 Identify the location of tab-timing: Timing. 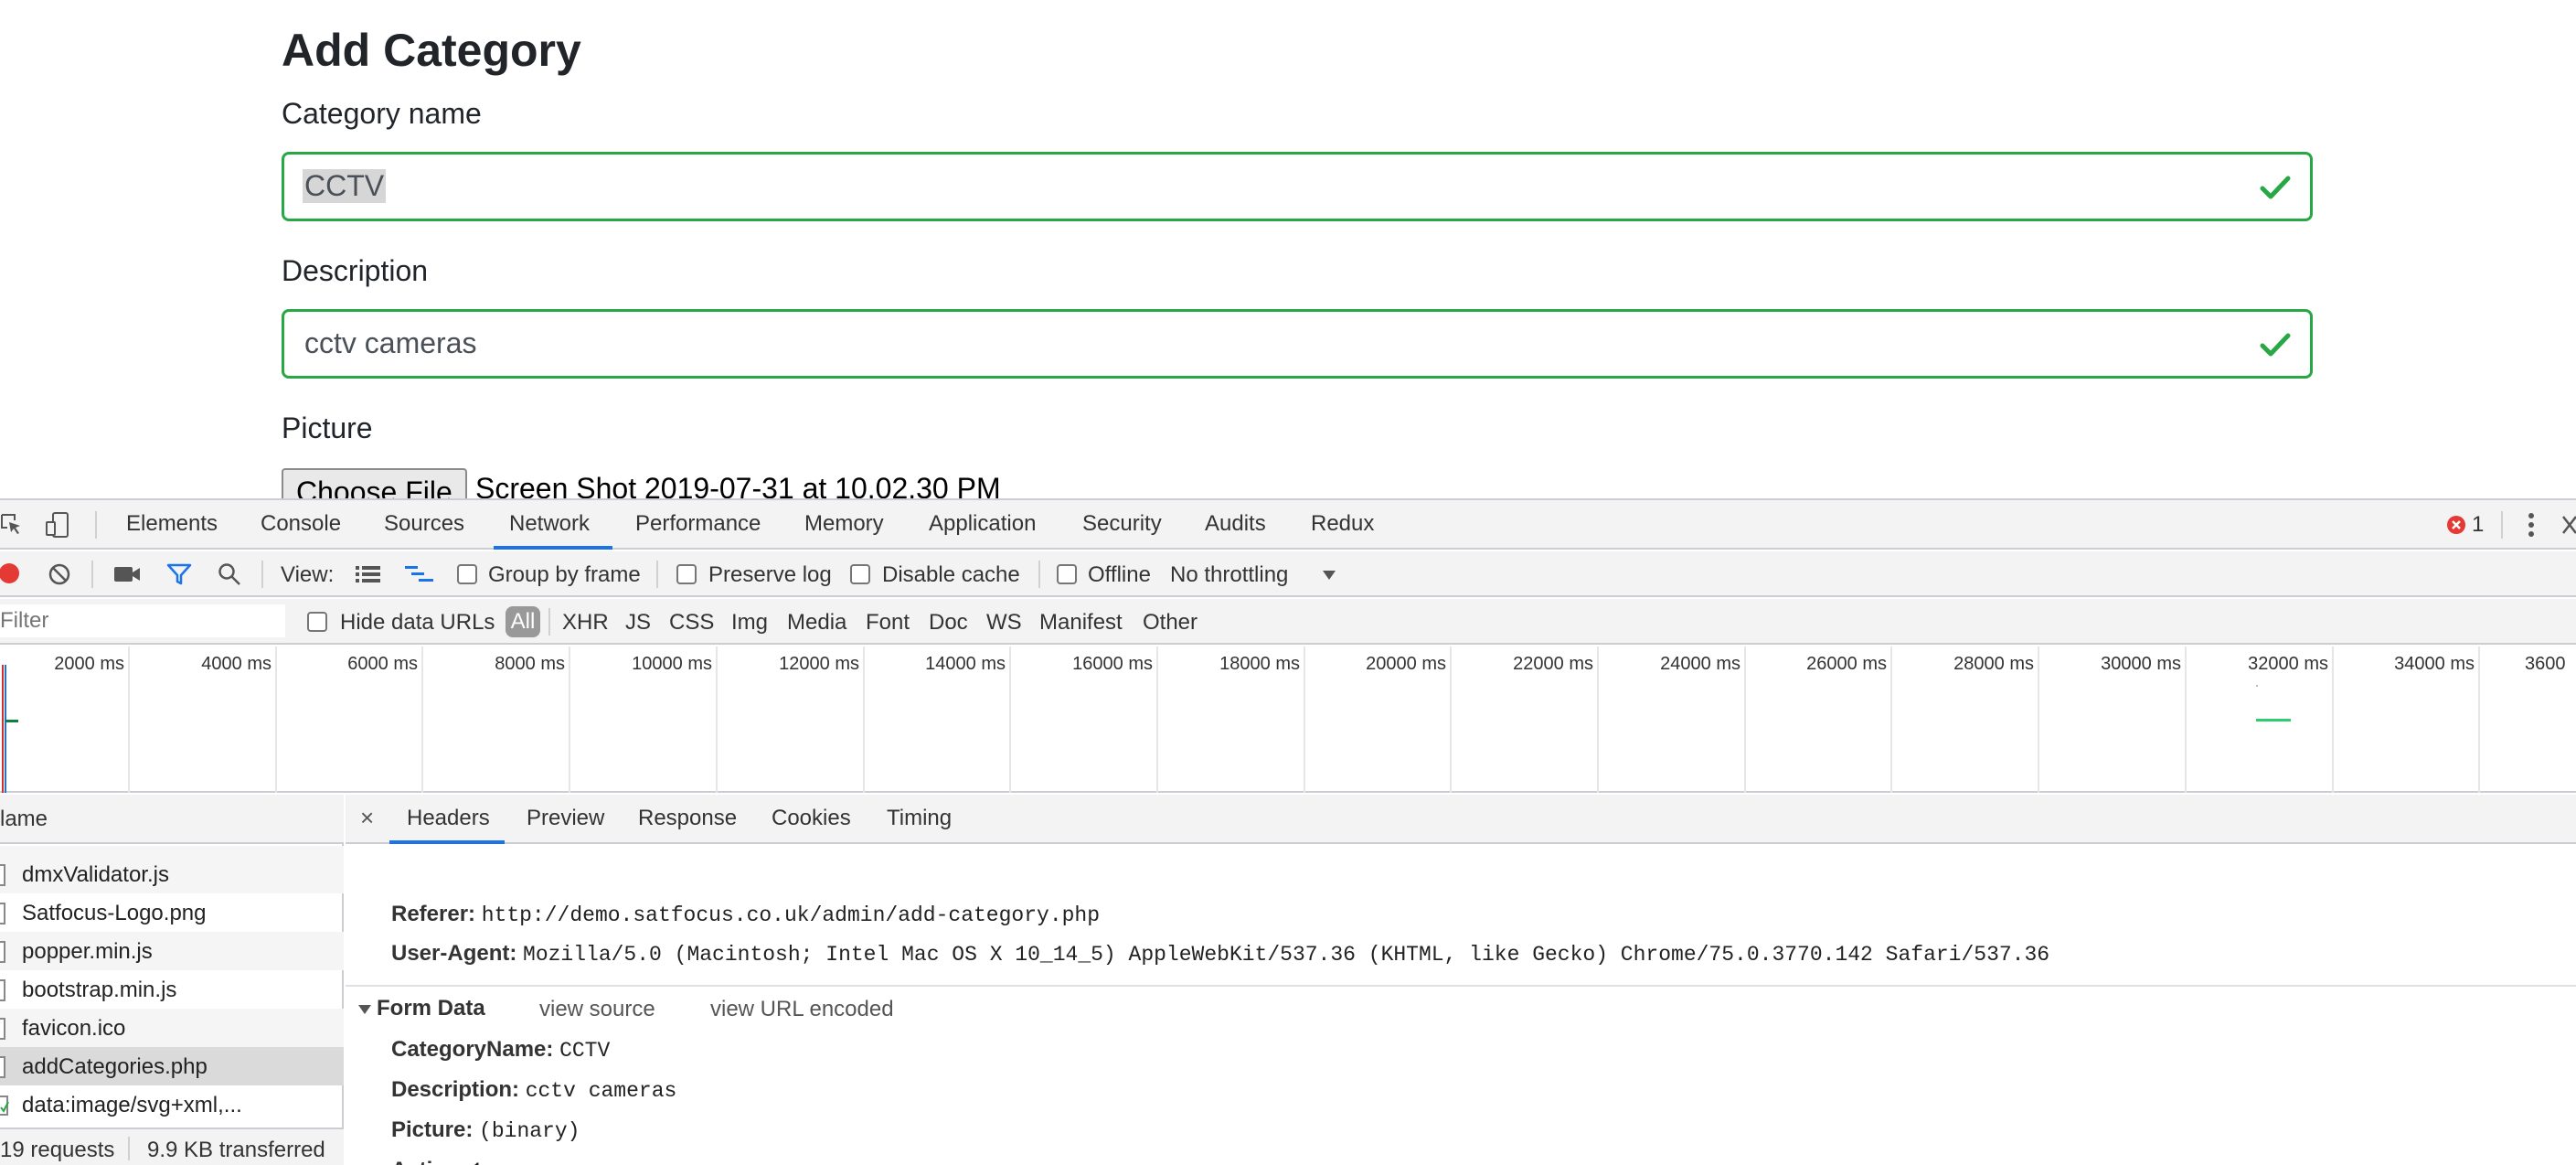
(919, 819).